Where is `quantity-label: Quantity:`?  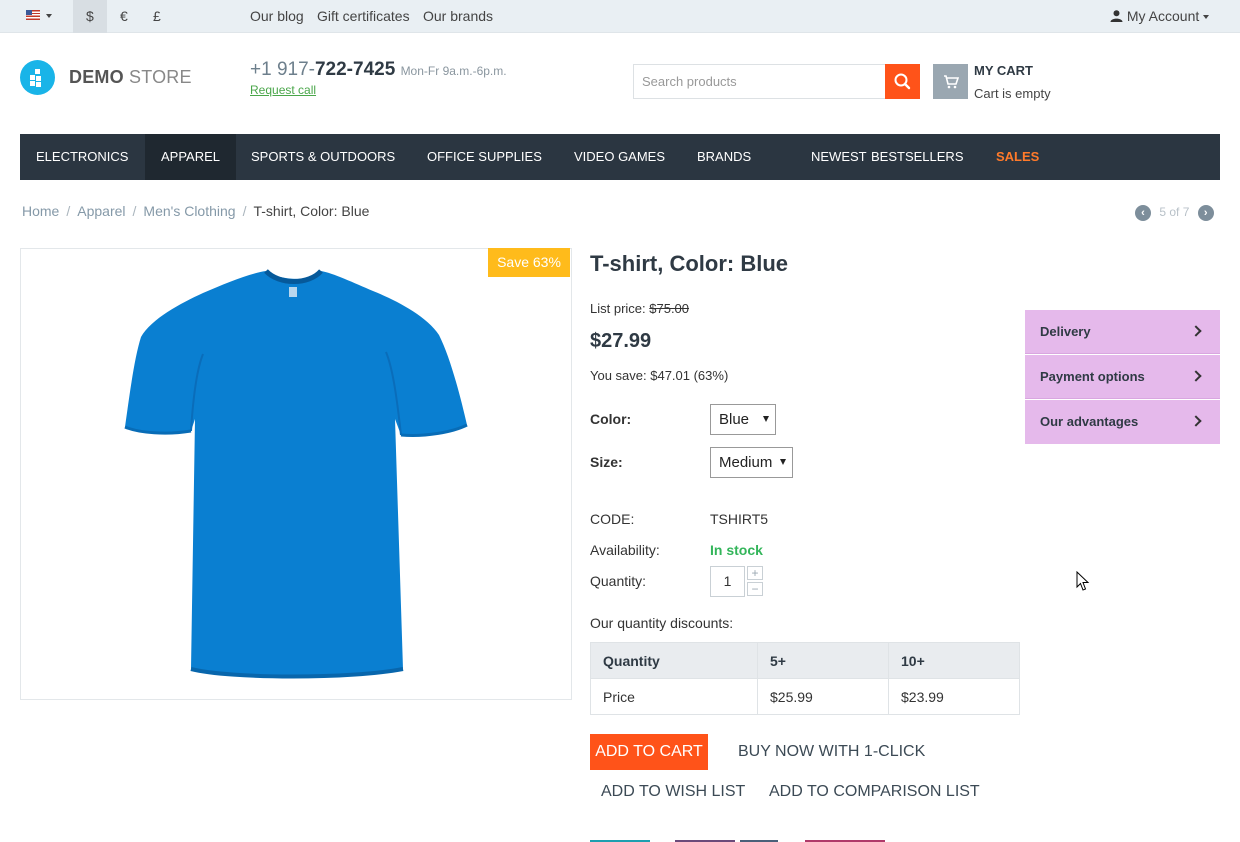 quantity-label: Quantity: is located at coordinates (618, 581).